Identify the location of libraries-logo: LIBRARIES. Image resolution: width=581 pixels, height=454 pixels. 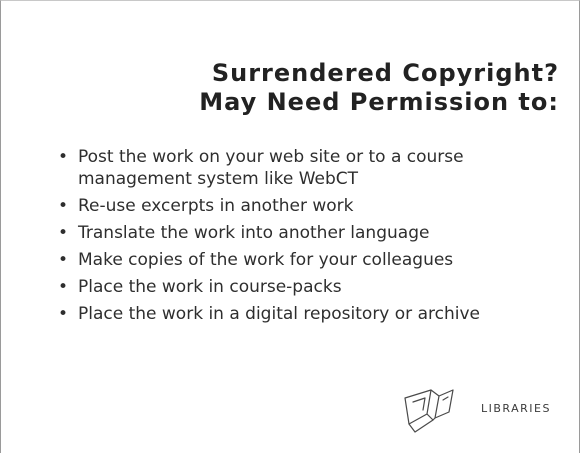
(486, 409).